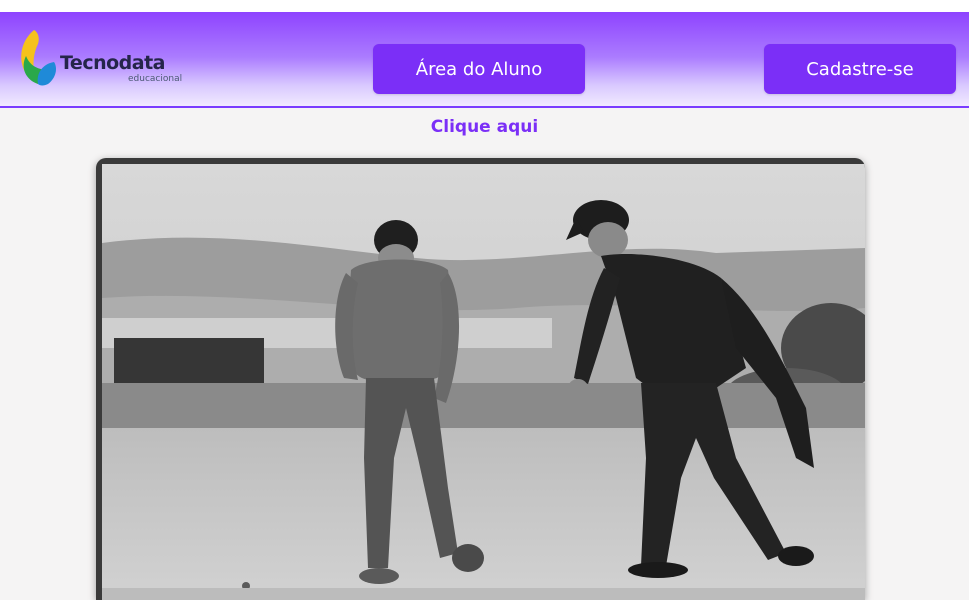 This screenshot has height=600, width=969. I want to click on top-strip, so click(484, 6).